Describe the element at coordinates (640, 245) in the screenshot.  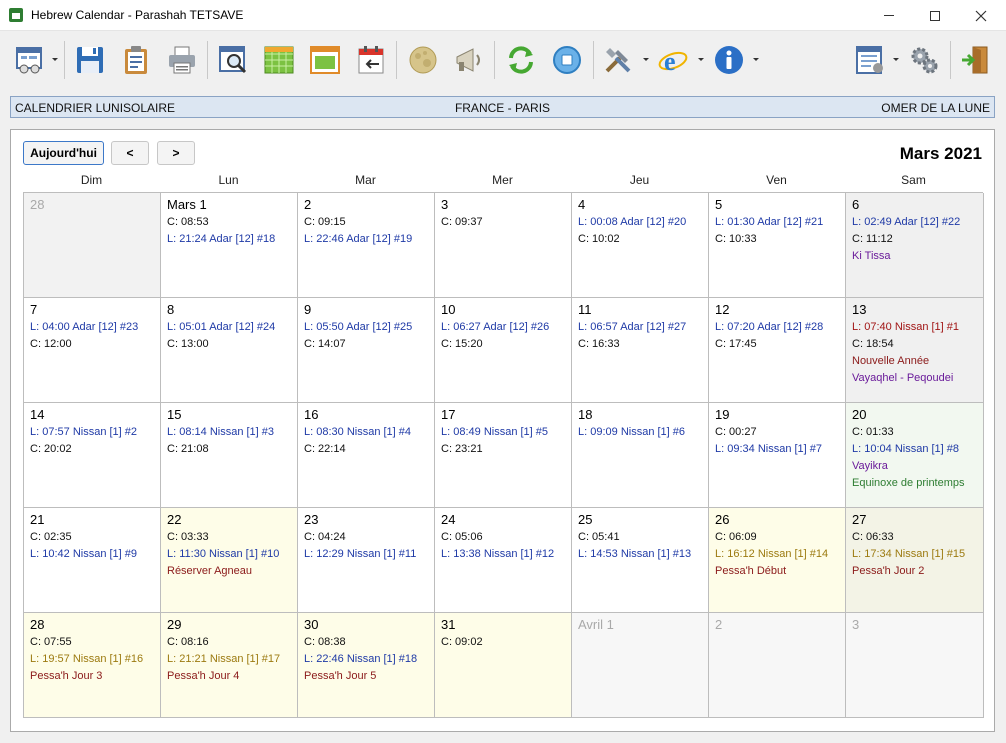
I see `day-cell: 4 L: 00:08 Adar [12] #20 C: 10:02` at that location.